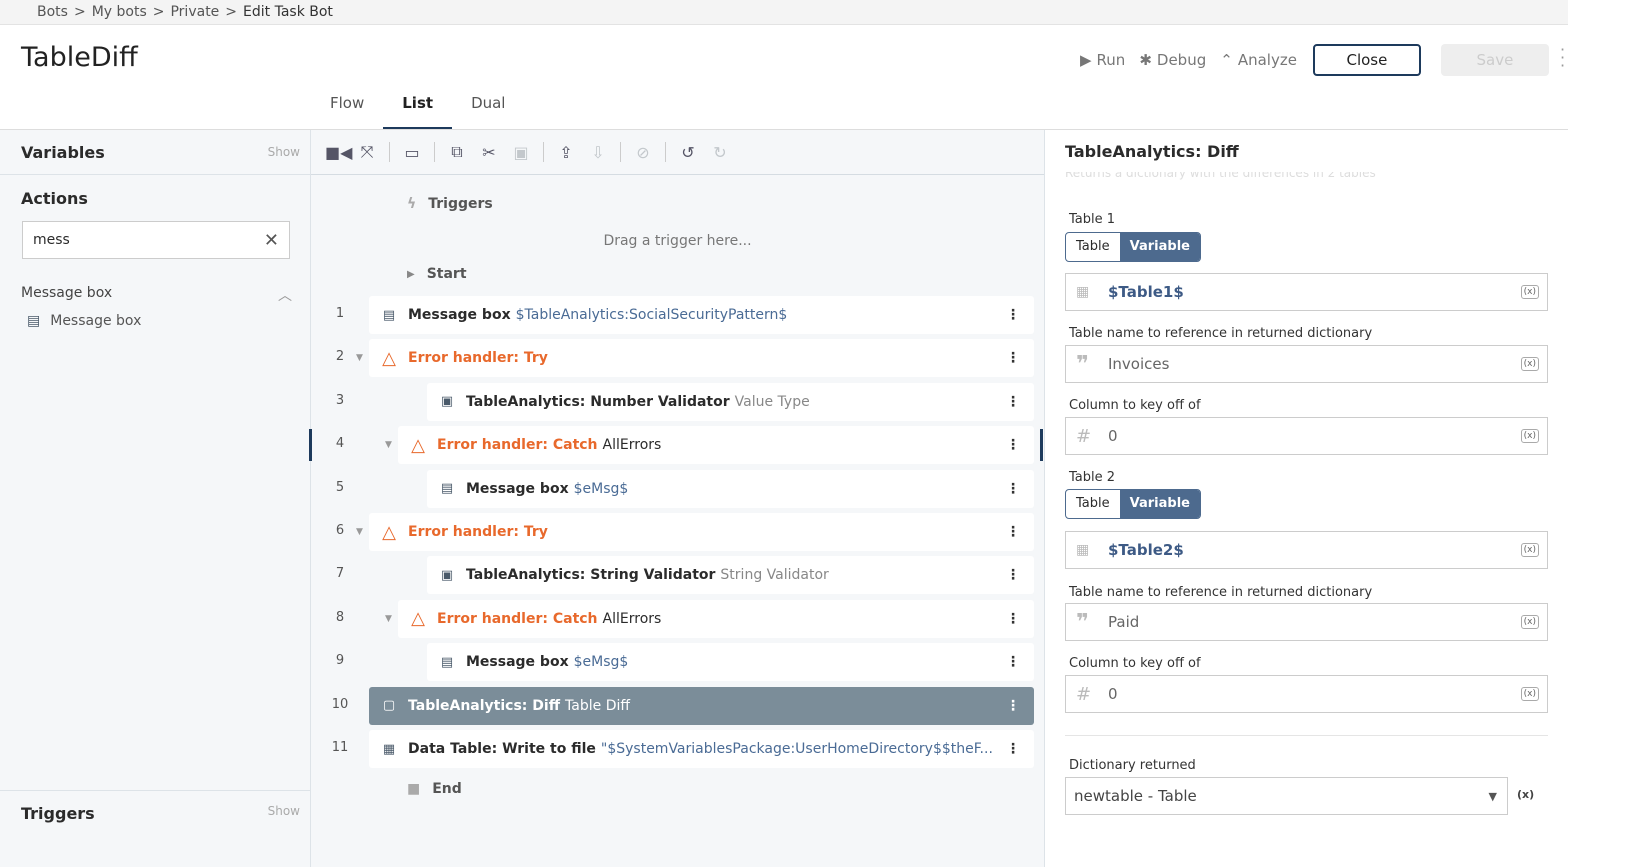 This screenshot has width=1628, height=867. Describe the element at coordinates (457, 152) in the screenshot. I see `copy-icon: ⧉` at that location.